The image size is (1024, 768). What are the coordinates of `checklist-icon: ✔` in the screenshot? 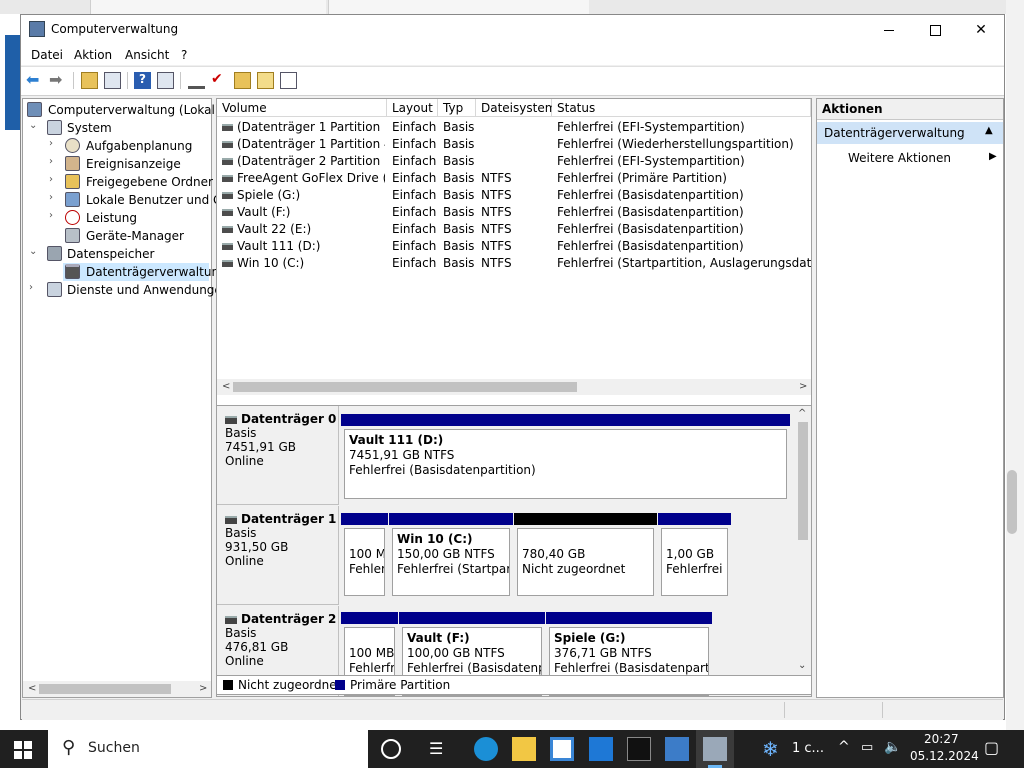 It's located at (219, 80).